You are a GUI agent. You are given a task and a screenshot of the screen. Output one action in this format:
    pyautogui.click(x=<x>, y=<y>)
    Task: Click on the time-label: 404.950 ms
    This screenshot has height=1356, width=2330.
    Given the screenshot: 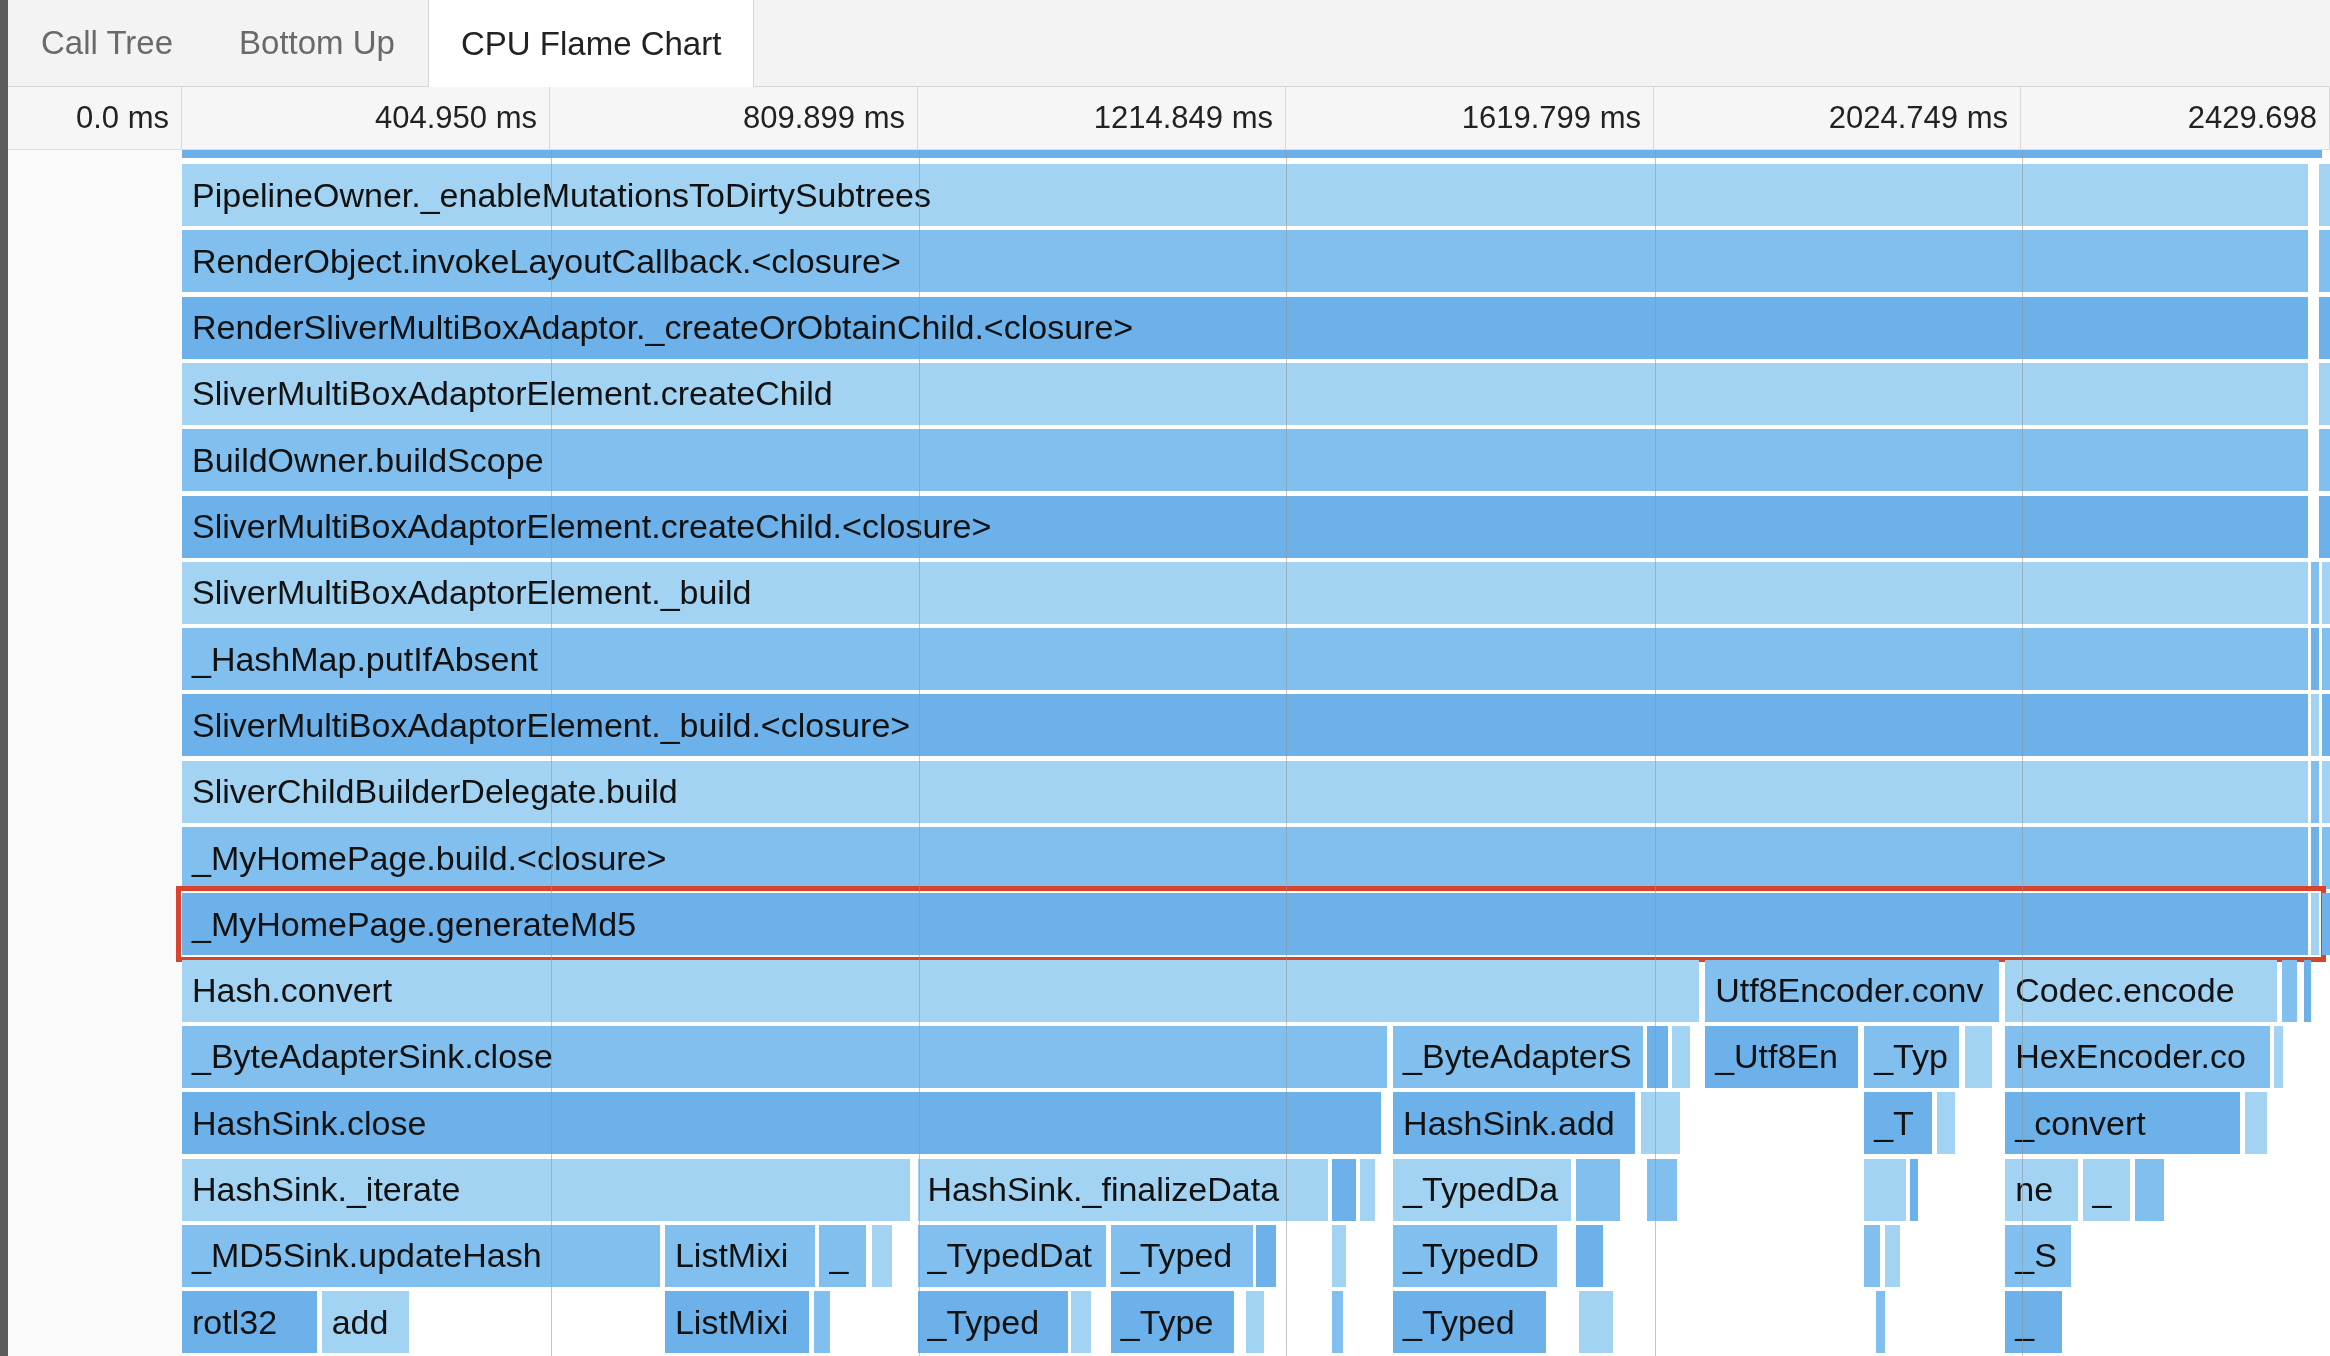 What is the action you would take?
    pyautogui.click(x=366, y=118)
    